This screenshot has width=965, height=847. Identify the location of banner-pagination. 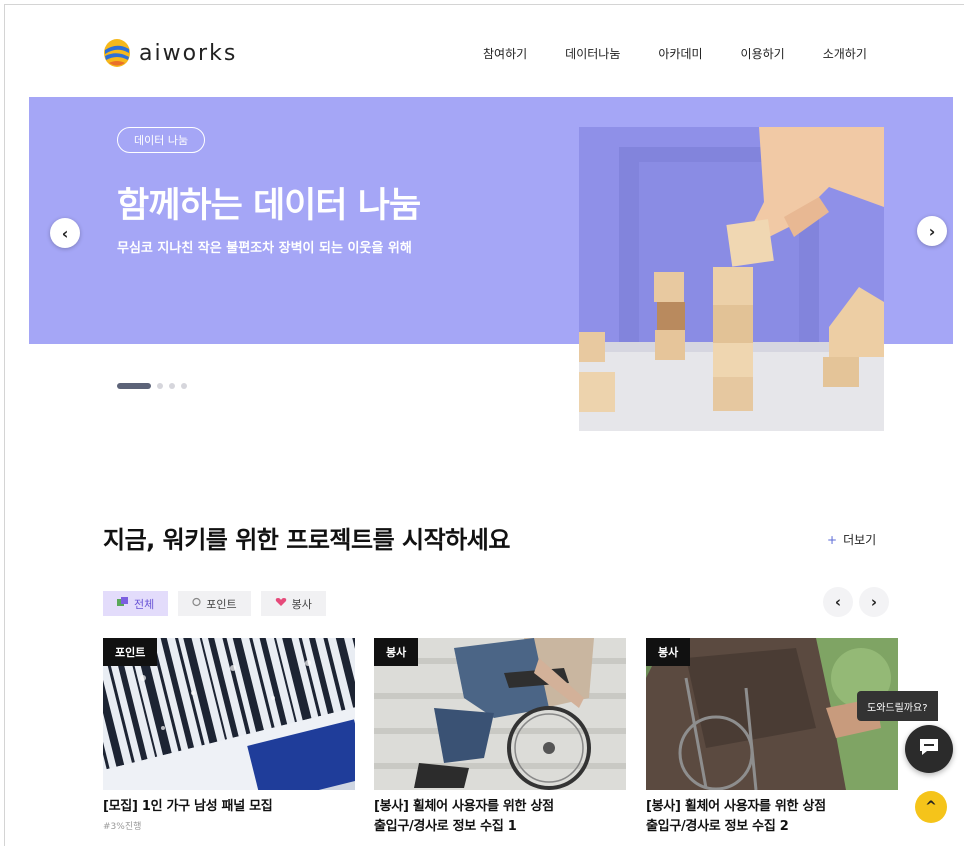
(152, 386).